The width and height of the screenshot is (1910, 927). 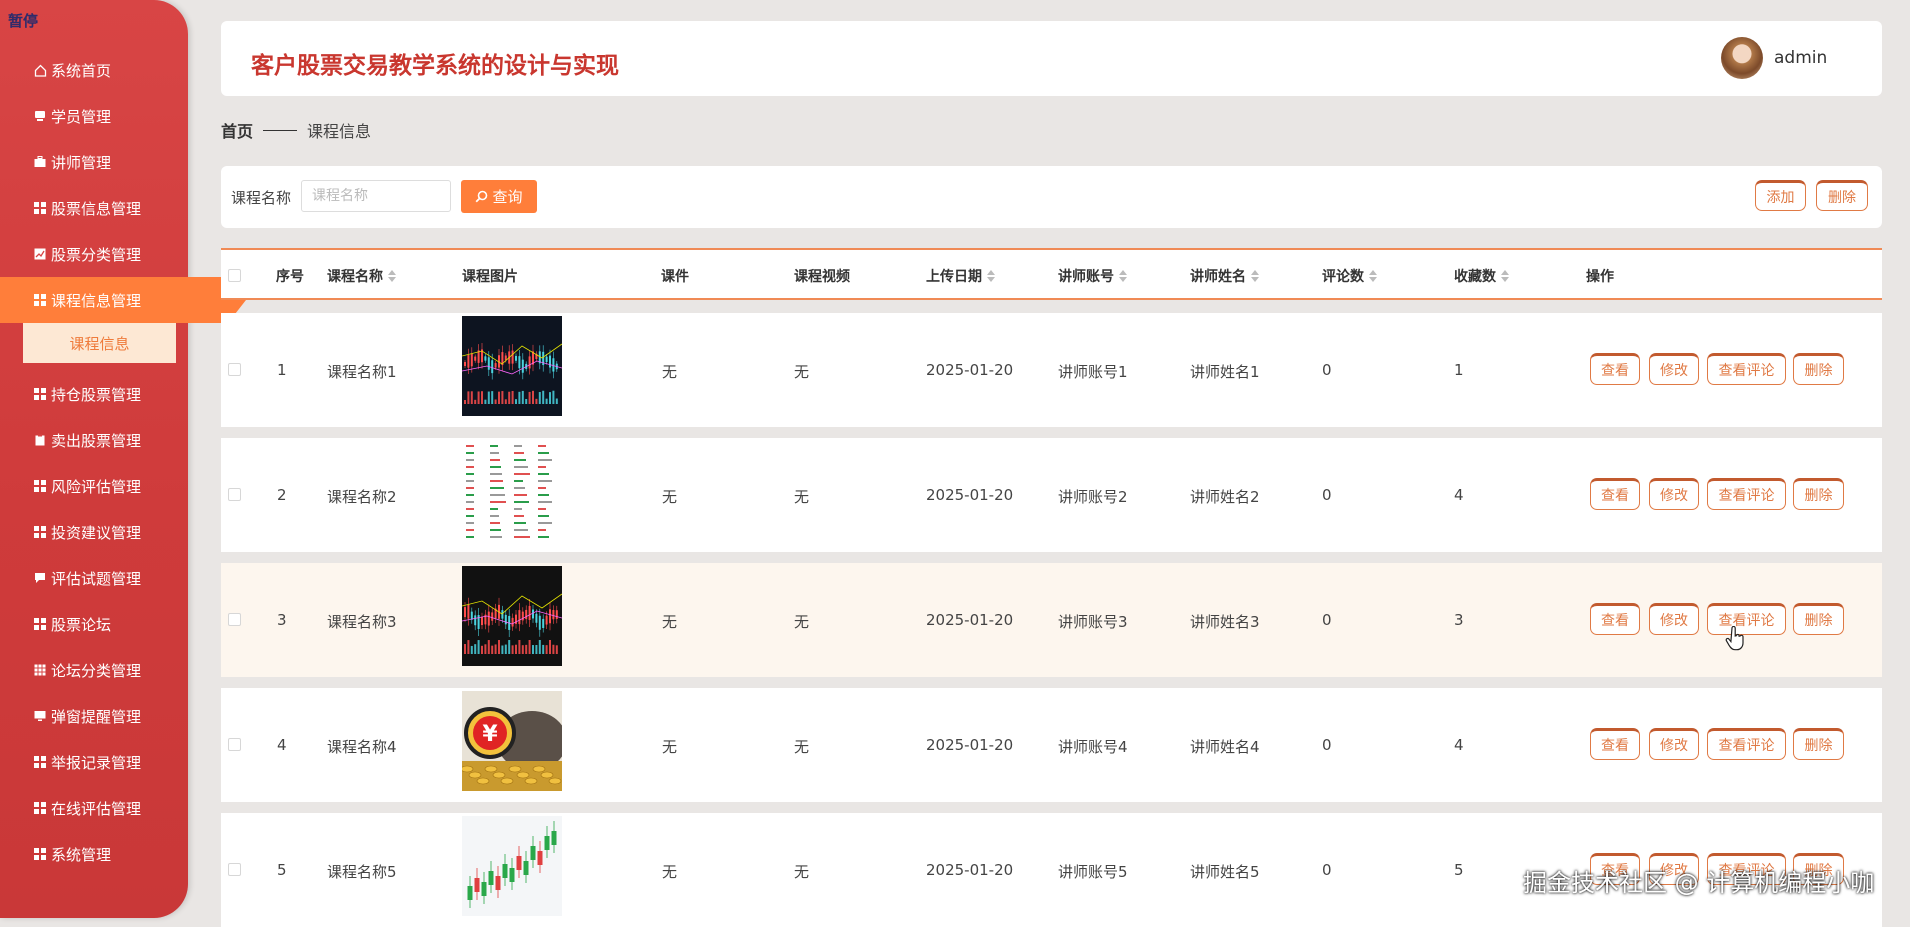 I want to click on sidebar-item-label: 课程信息管理, so click(x=96, y=300).